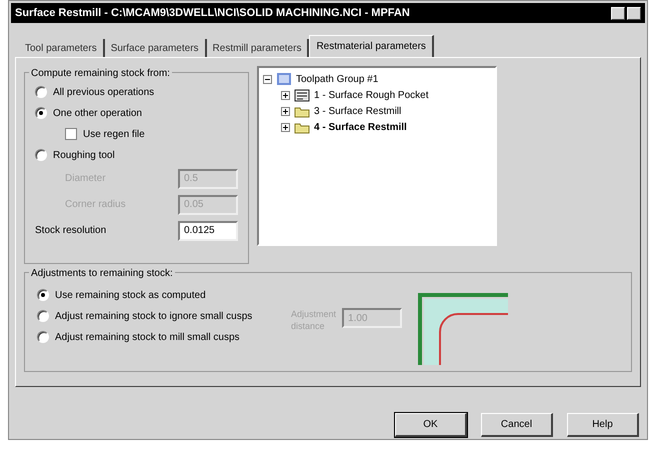 The width and height of the screenshot is (653, 459). Describe the element at coordinates (302, 95) in the screenshot. I see `toolpath-icon` at that location.